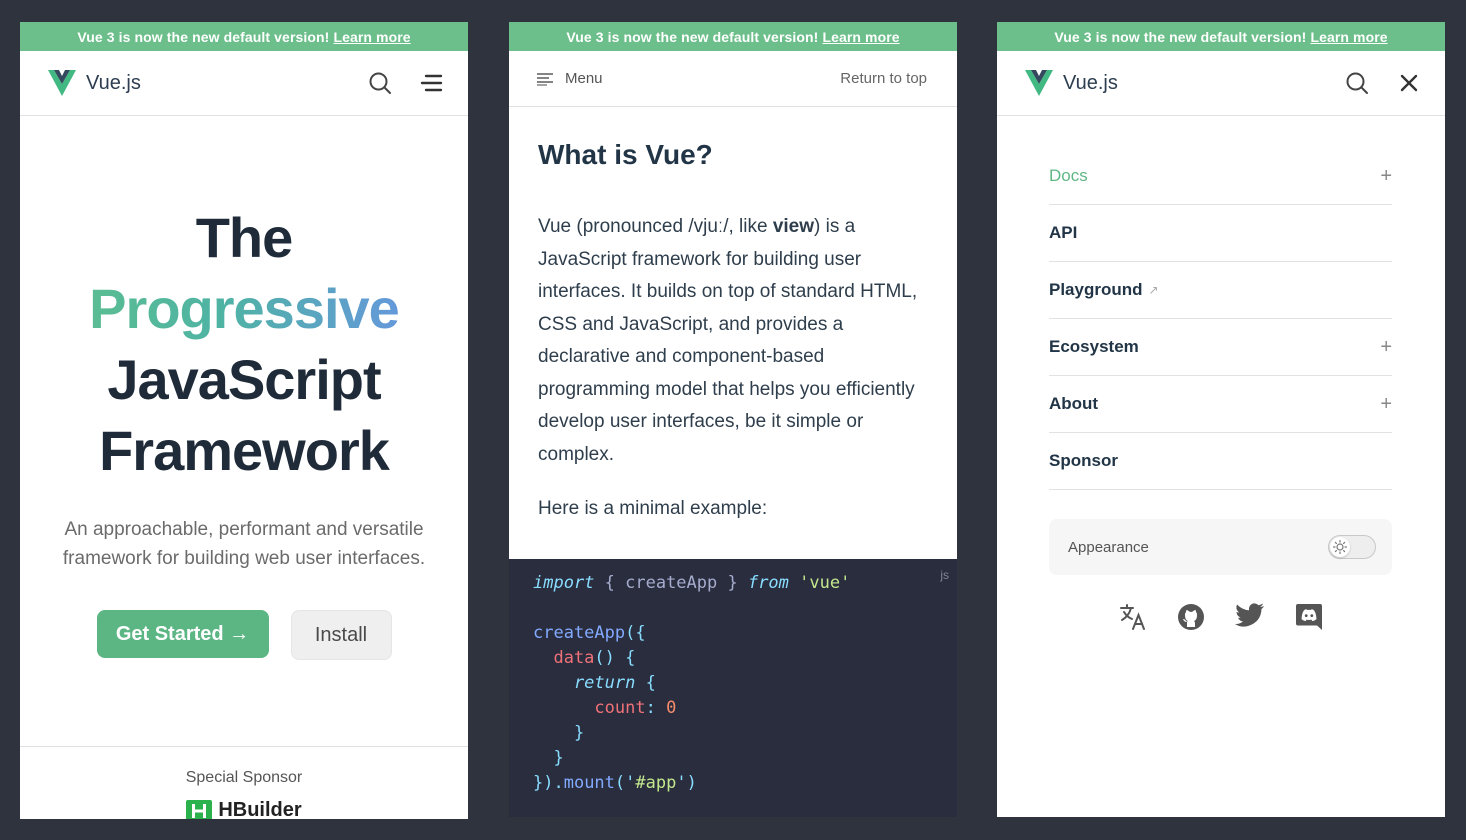  Describe the element at coordinates (733, 708) in the screenshot. I see `code-line: count: 0` at that location.